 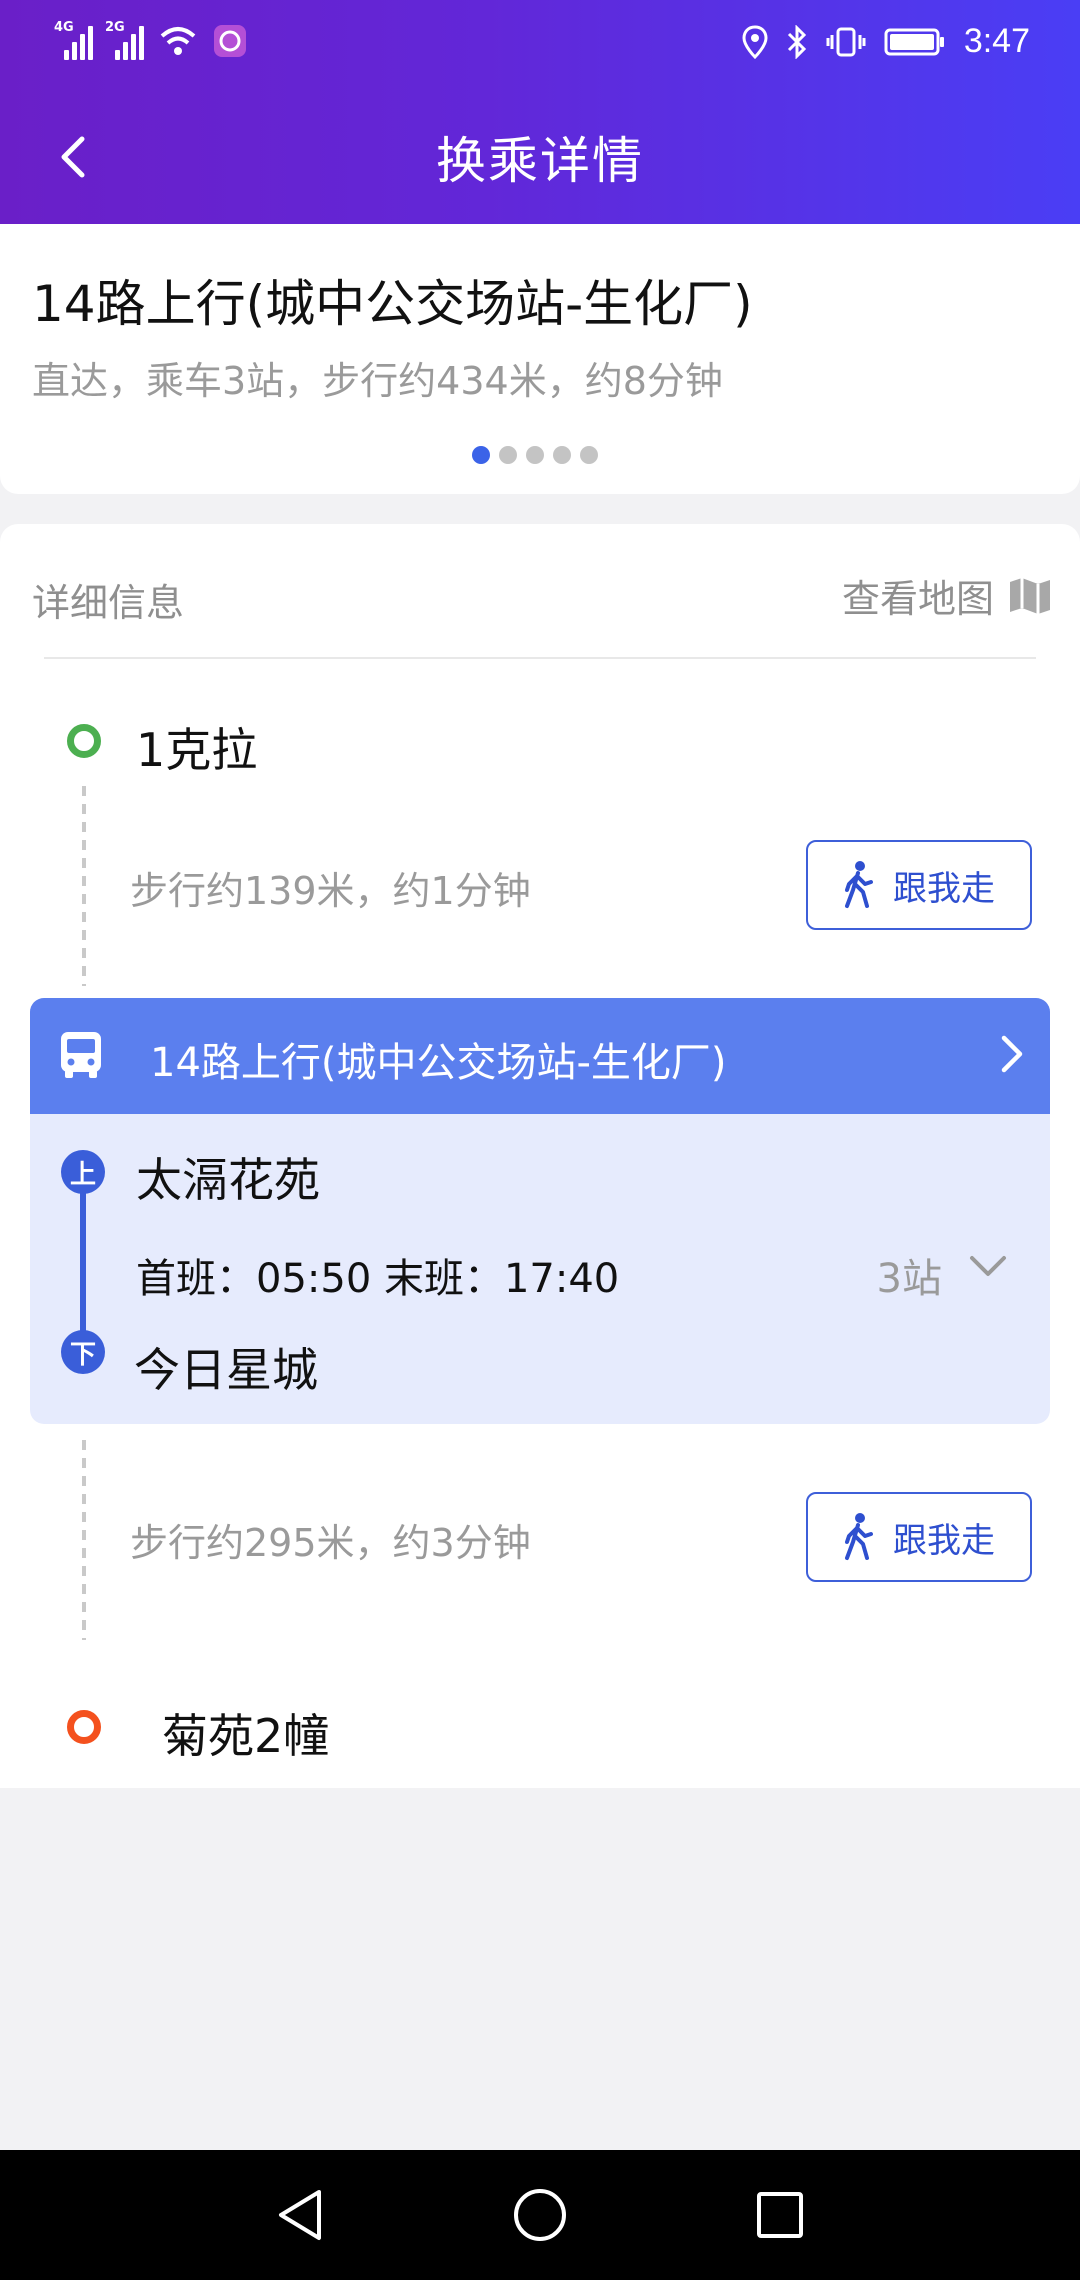 What do you see at coordinates (64, 27) in the screenshot?
I see `signal-type-label: 4G` at bounding box center [64, 27].